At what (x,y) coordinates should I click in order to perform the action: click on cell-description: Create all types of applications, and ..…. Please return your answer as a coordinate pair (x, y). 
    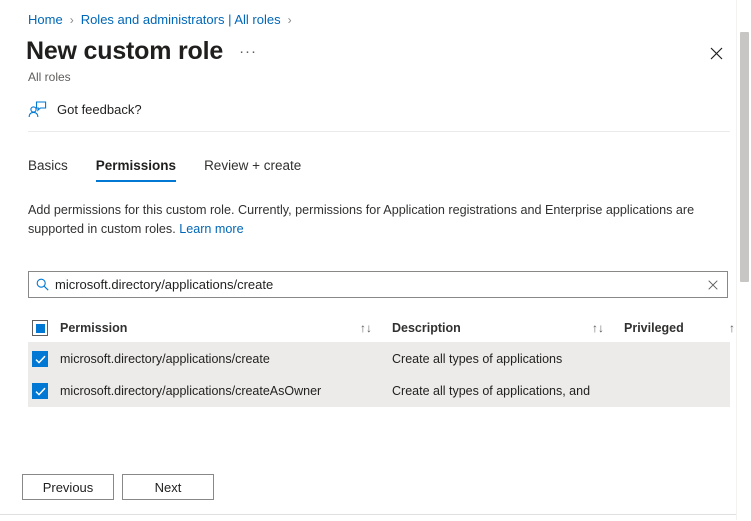
    Looking at the image, I should click on (492, 391).